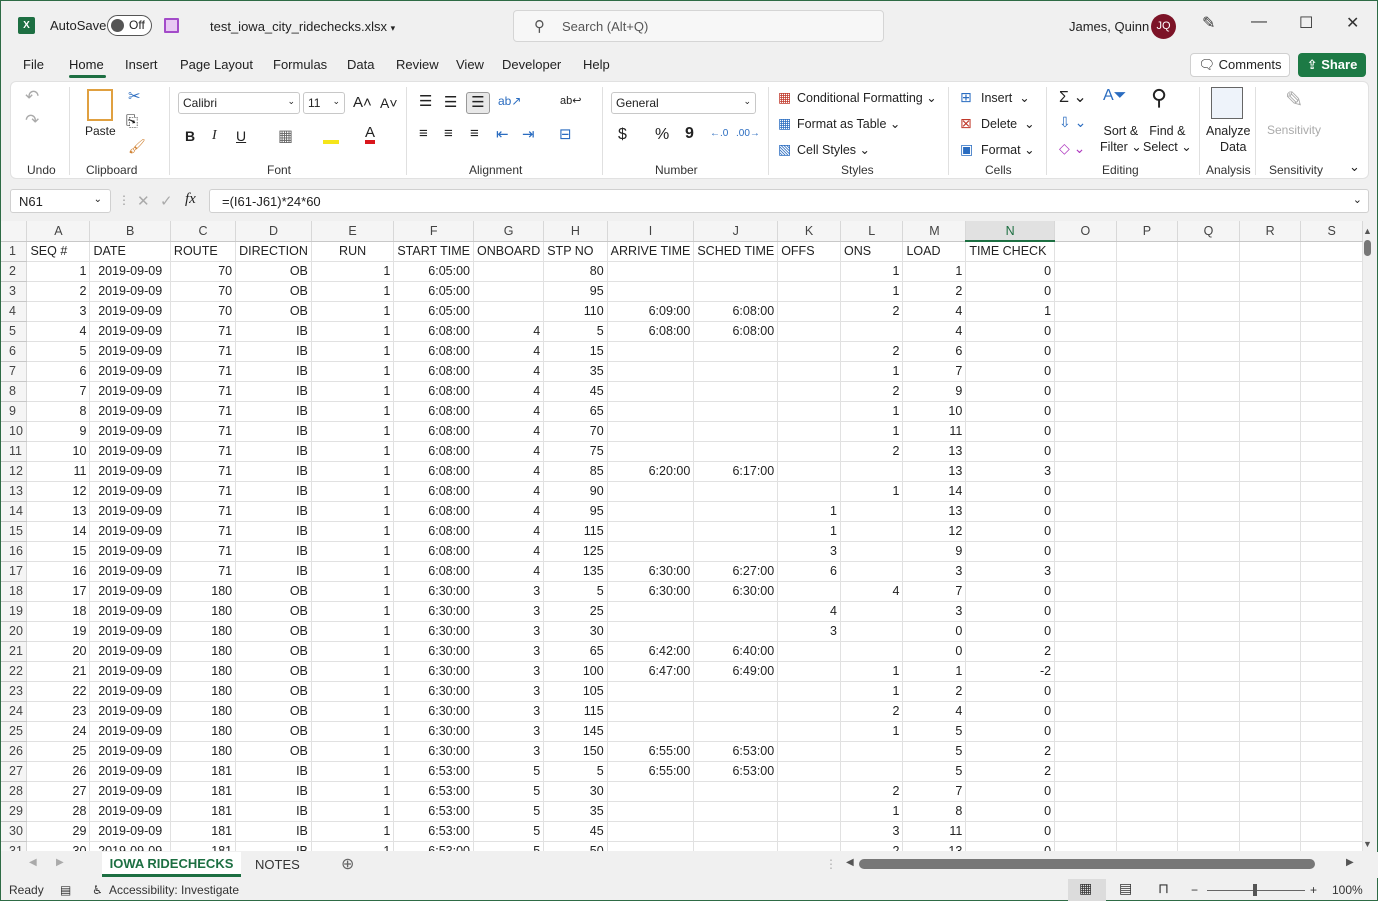  Describe the element at coordinates (570, 100) in the screenshot. I see `wrap-text-icon: ab↩` at that location.